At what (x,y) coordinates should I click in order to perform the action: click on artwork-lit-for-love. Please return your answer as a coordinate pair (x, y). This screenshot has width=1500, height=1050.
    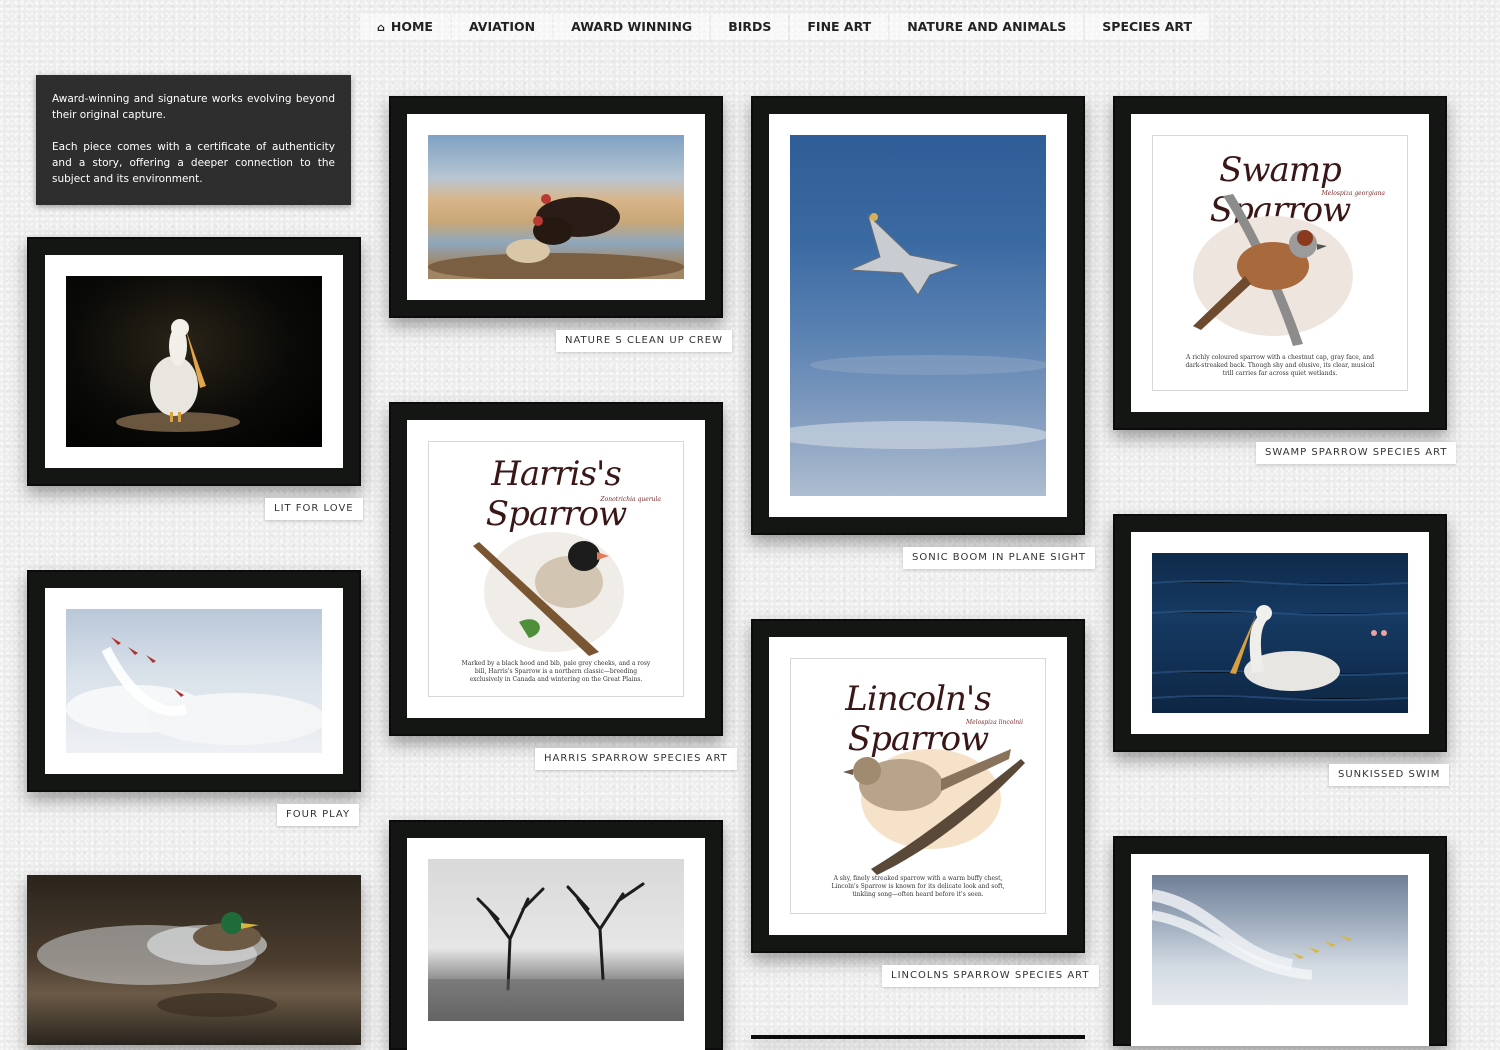
    Looking at the image, I should click on (194, 361).